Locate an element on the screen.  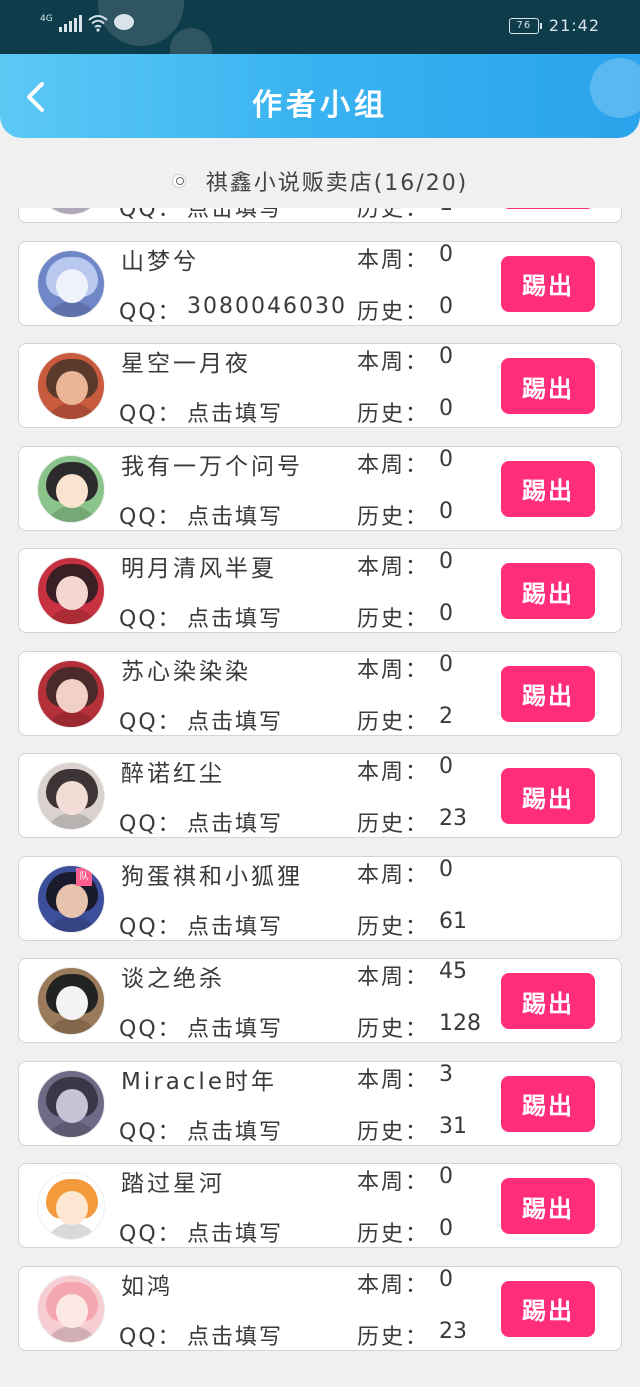
member-card: 醉诺红尘 QQ： 点击填写 本周： 0 历史： 23 踢出 is located at coordinates (320, 795).